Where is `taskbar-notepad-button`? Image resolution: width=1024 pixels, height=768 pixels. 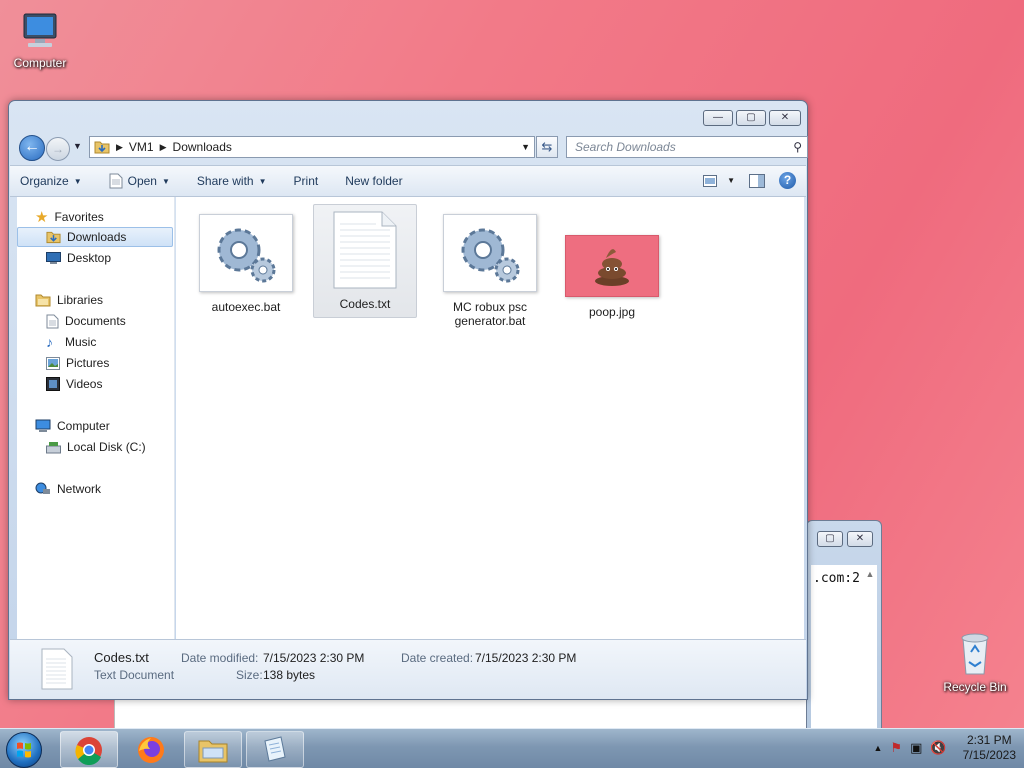
taskbar-notepad-button is located at coordinates (275, 749).